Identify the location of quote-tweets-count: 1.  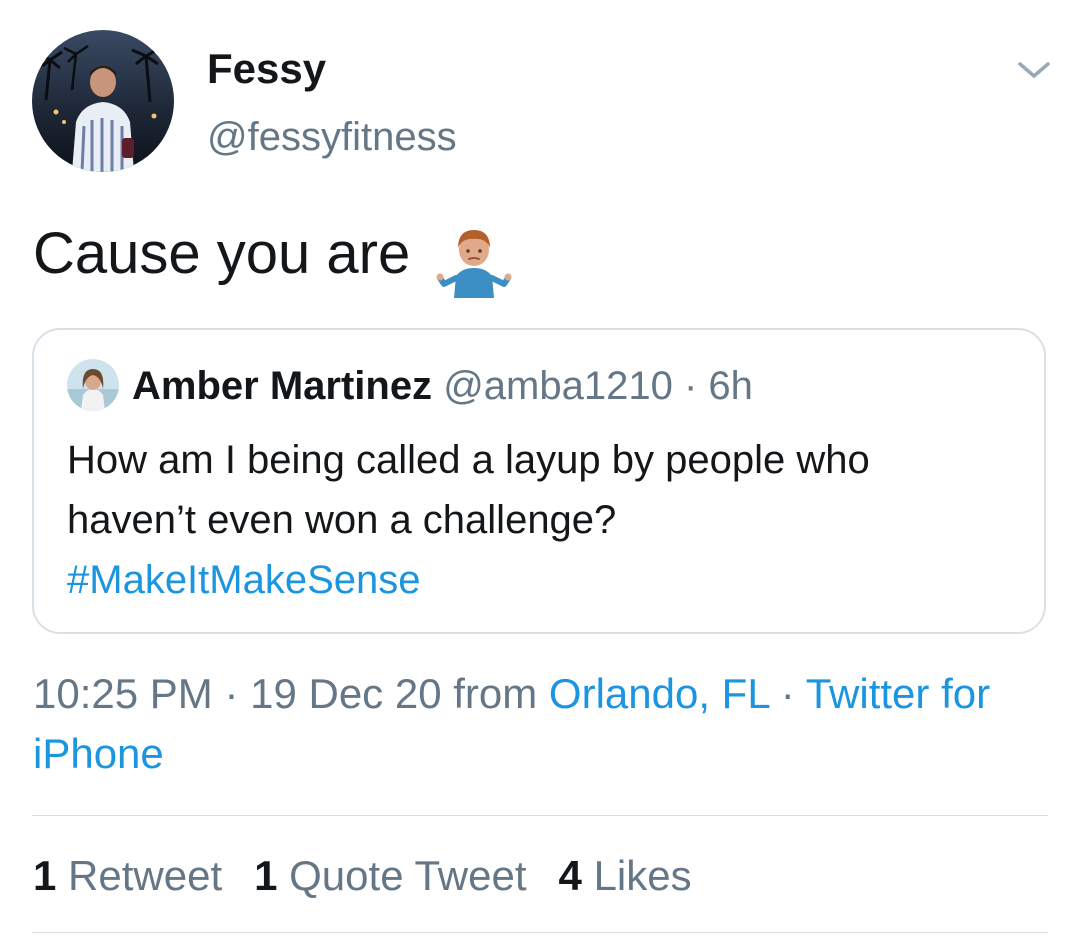
(266, 875).